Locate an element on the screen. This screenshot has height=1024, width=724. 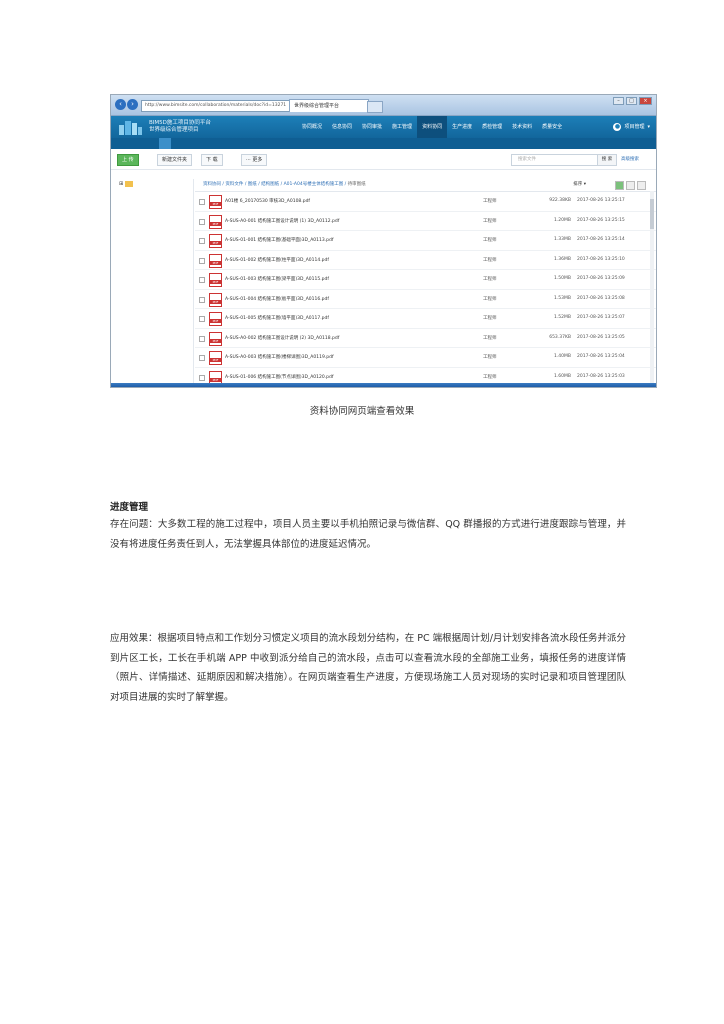
grid-view-icon is located at coordinates (641, 185).